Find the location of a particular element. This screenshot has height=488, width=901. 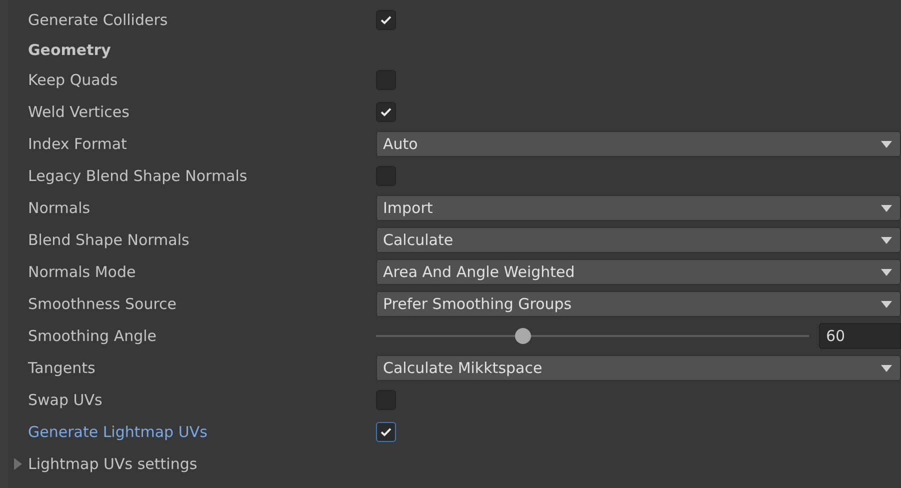

field-label: Smoothing Angle is located at coordinates (92, 336).